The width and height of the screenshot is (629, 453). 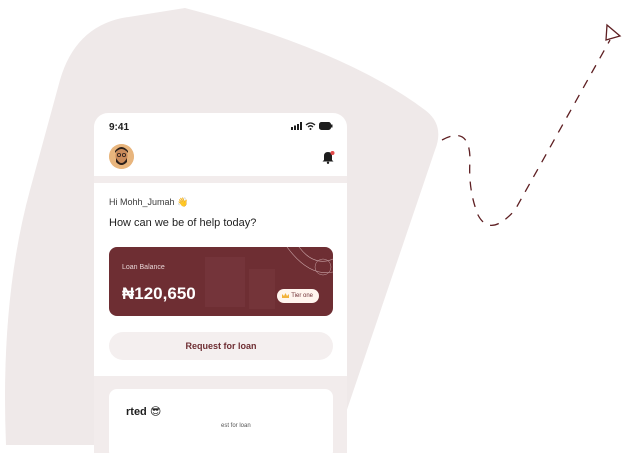 I want to click on get-started-subtitle: est for loan, so click(x=236, y=426).